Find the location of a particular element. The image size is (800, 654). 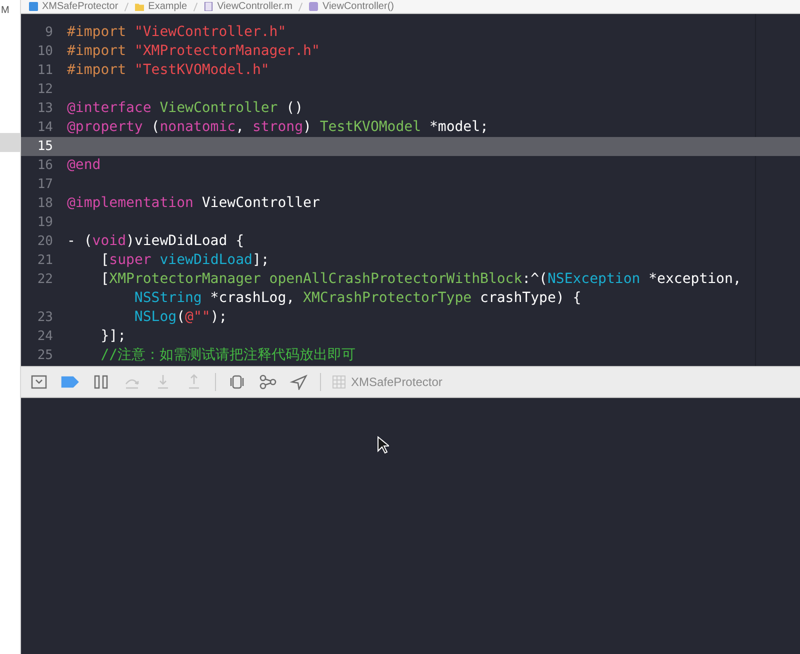

sidebar-label: M is located at coordinates (5, 10).